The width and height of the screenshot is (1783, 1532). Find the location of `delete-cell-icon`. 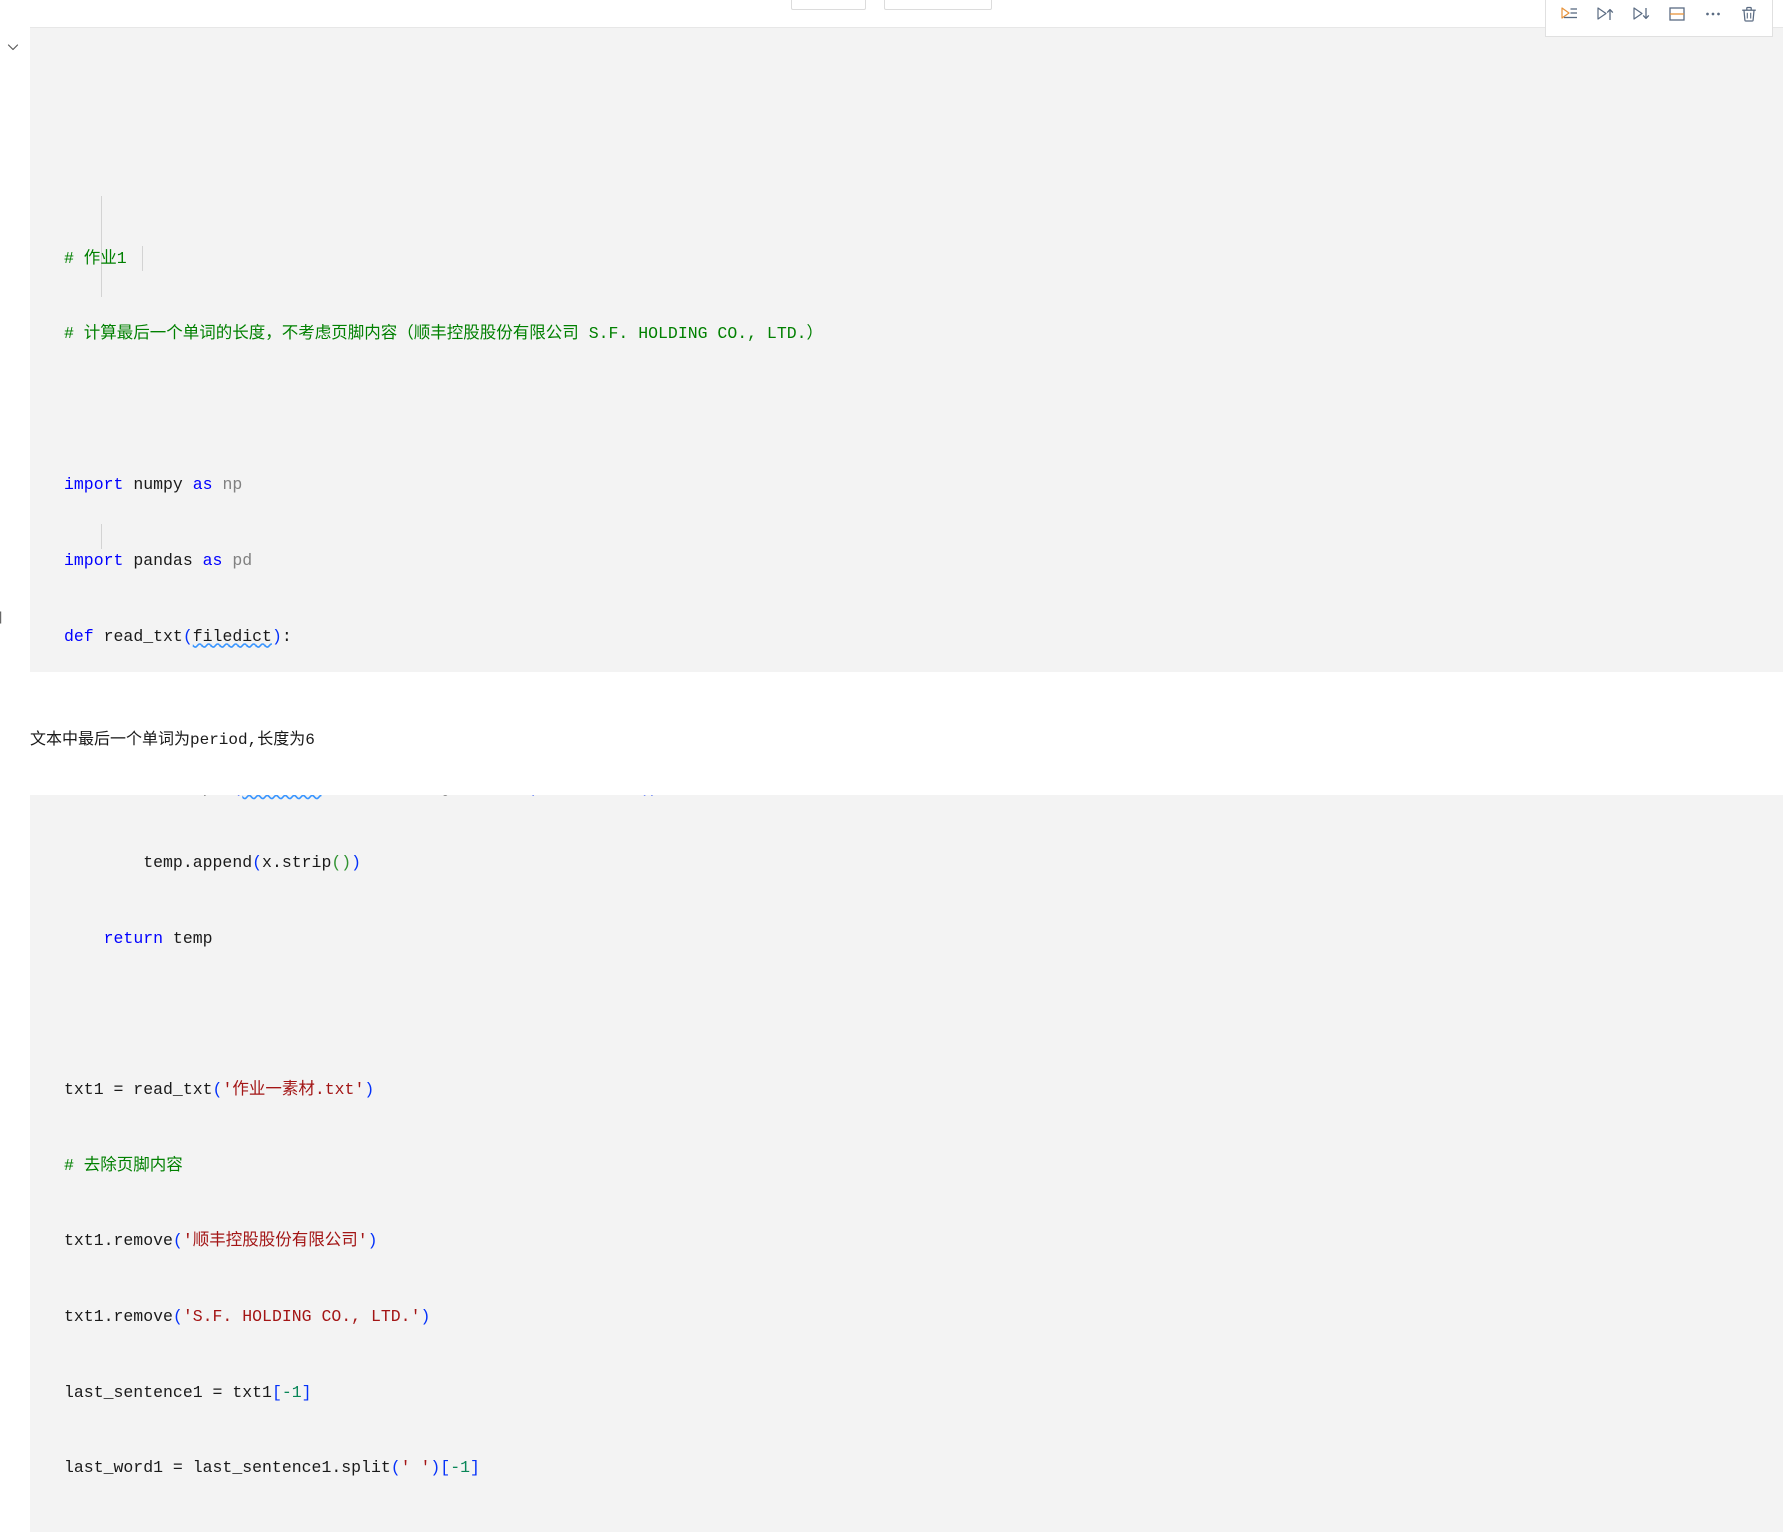

delete-cell-icon is located at coordinates (1749, 14).